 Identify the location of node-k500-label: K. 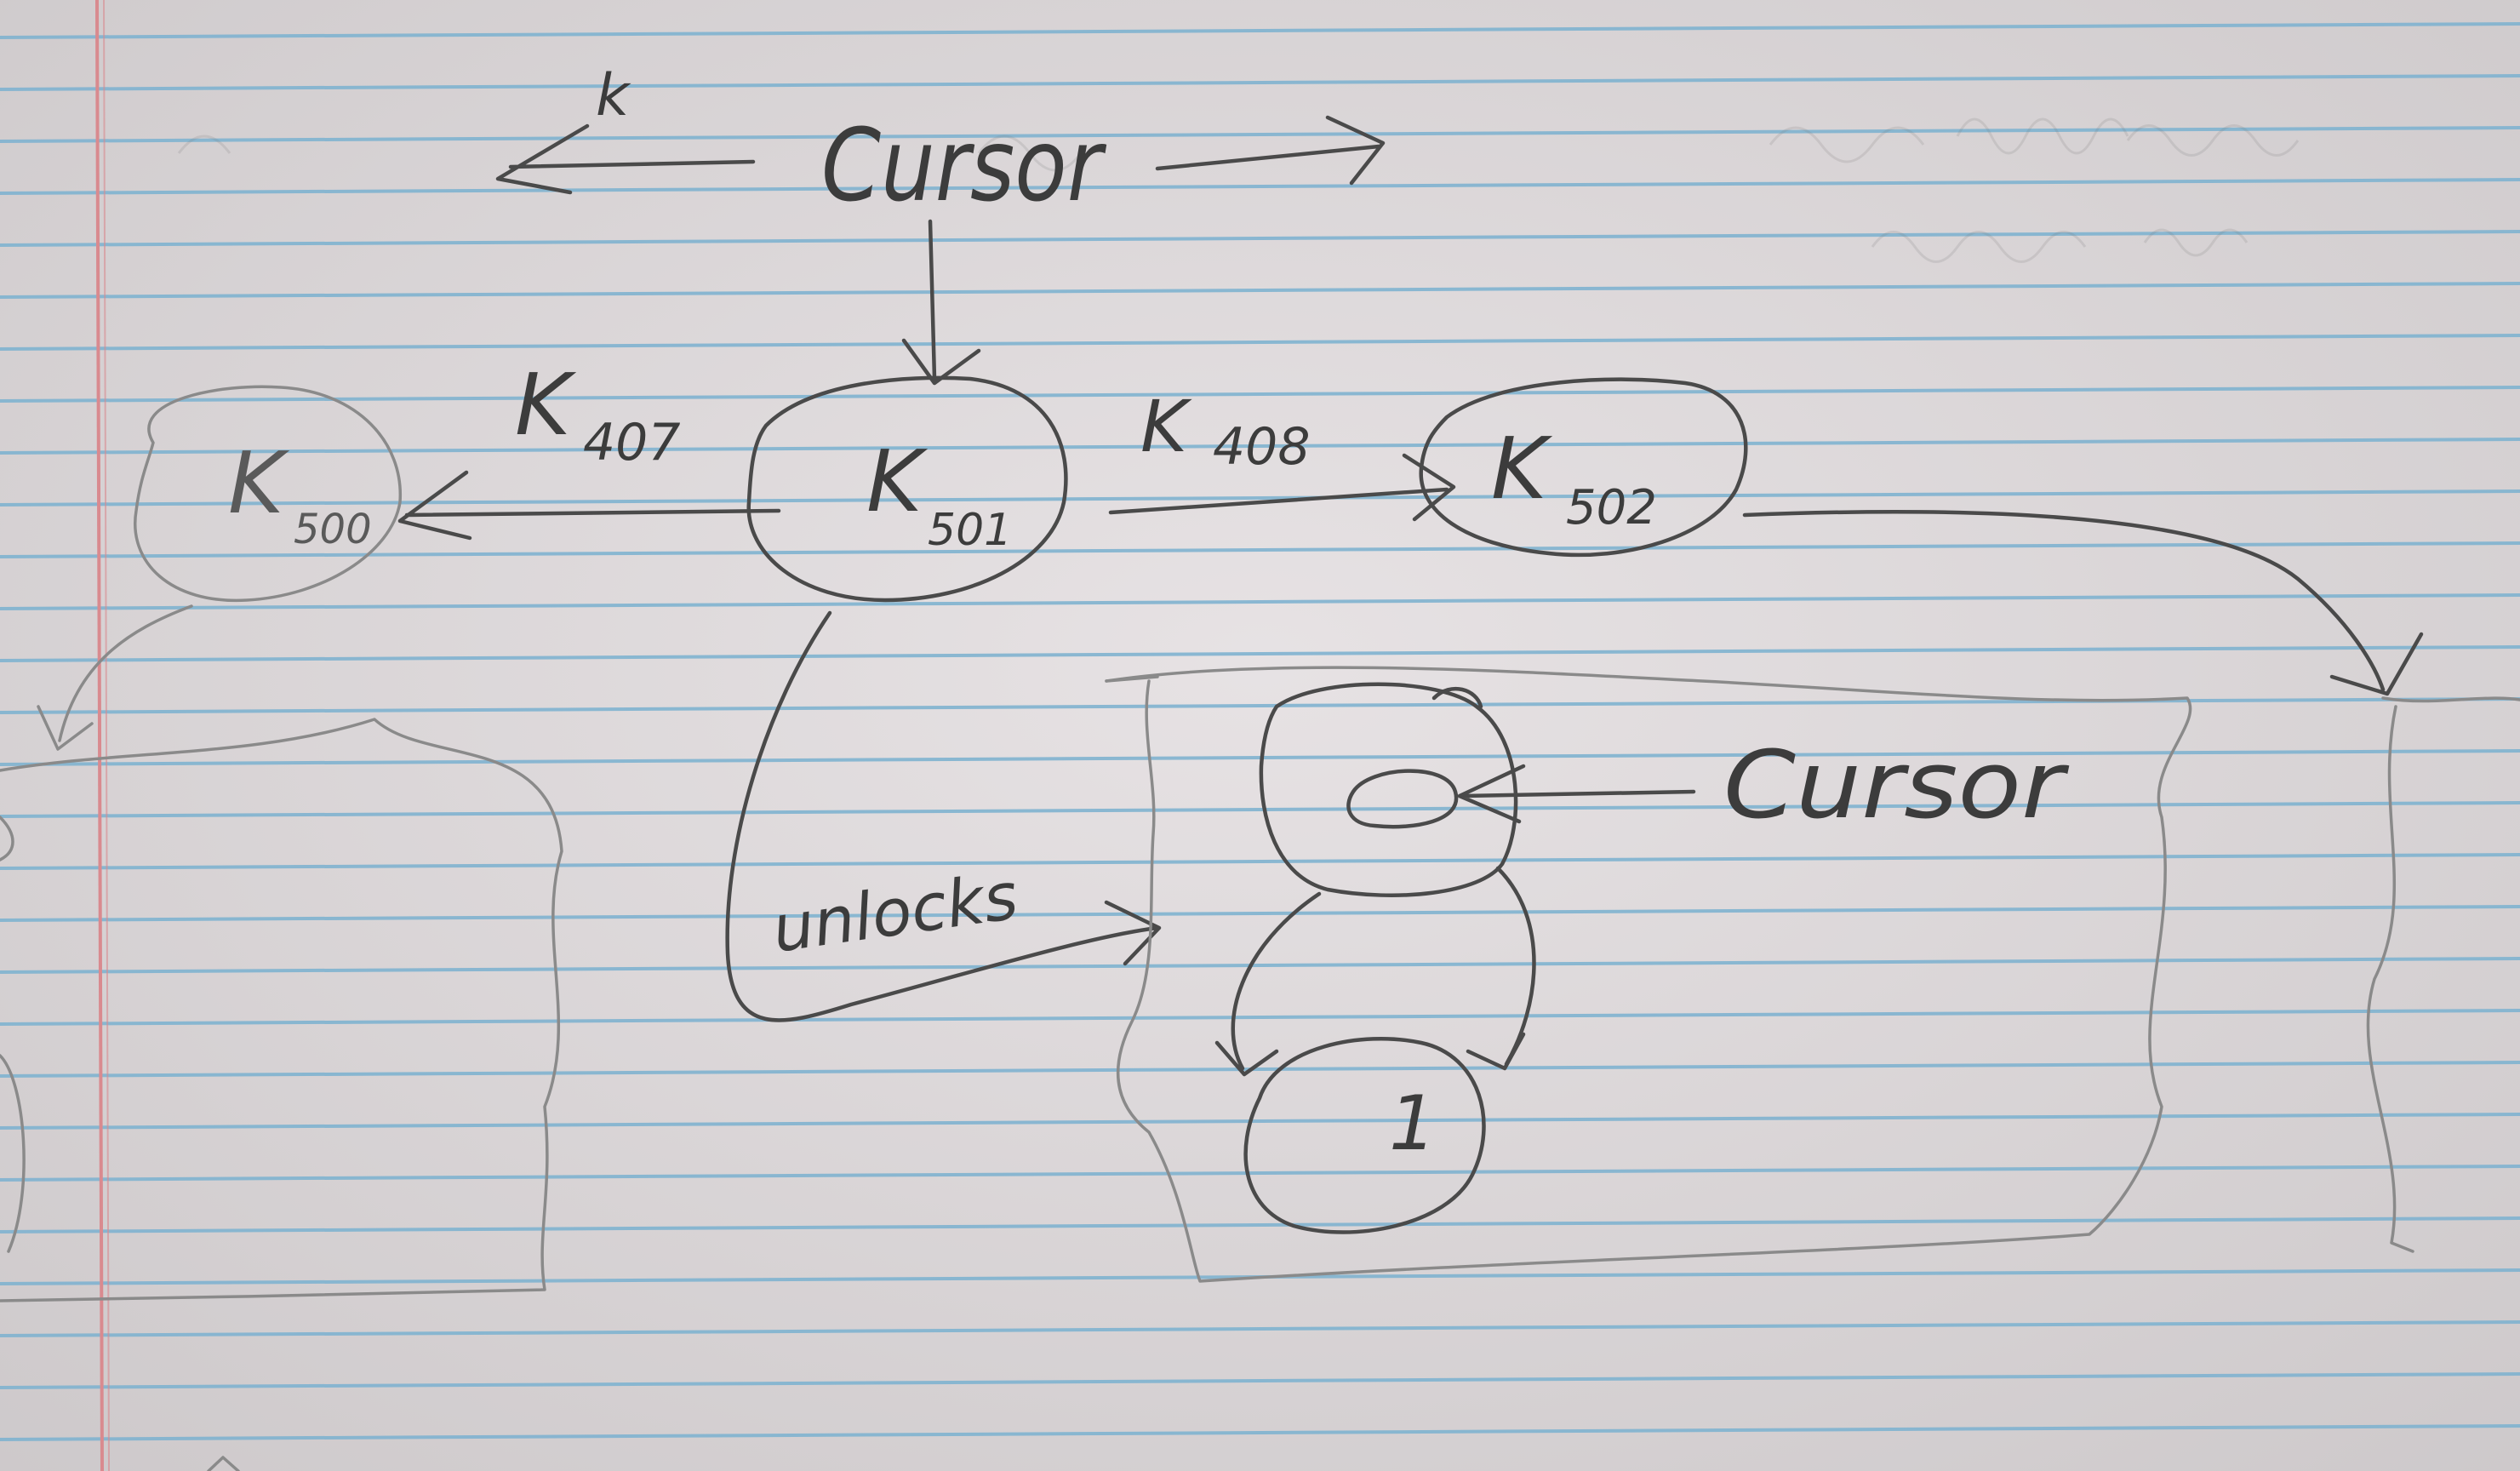
(259, 483).